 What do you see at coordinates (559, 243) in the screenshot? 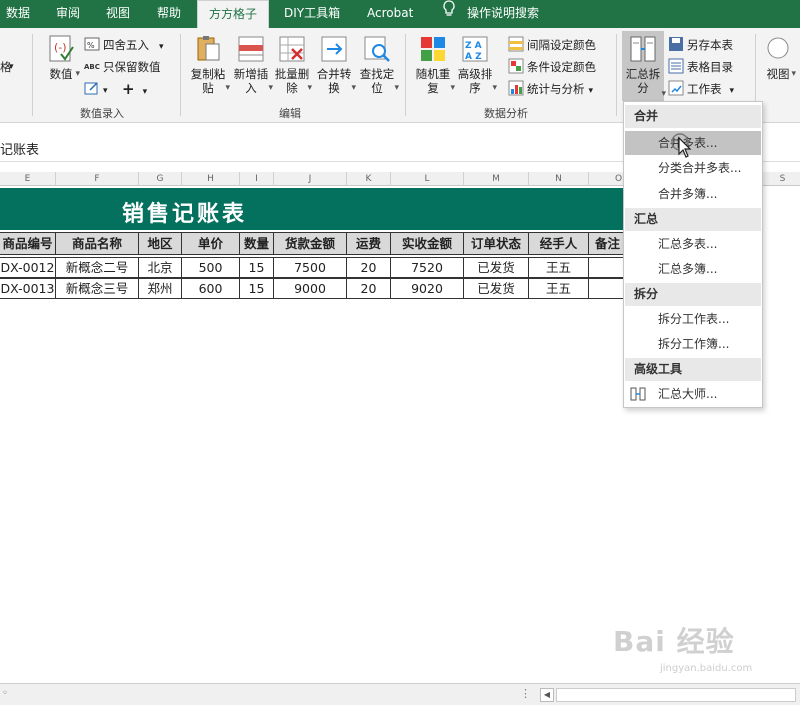
I see `table-header-cell: 经手人` at bounding box center [559, 243].